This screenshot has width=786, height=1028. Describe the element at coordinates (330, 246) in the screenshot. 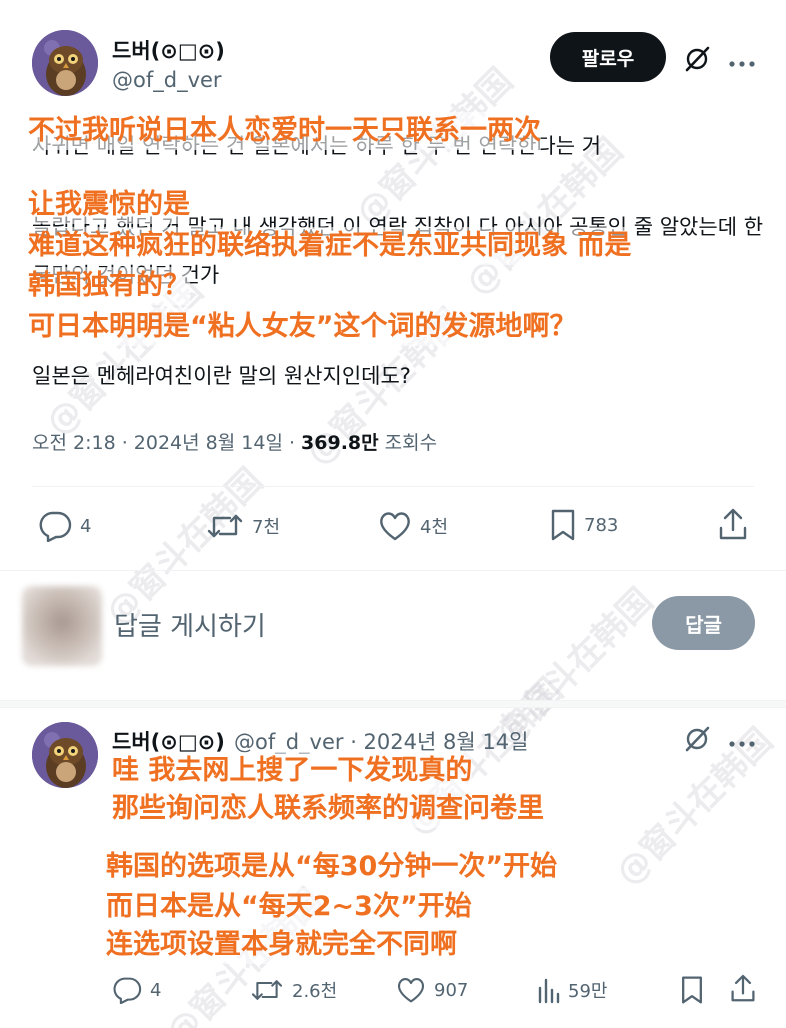

I see `translation-overlay: 难道这种疯狂的联络执着症不是东亚共同现象 而是` at that location.